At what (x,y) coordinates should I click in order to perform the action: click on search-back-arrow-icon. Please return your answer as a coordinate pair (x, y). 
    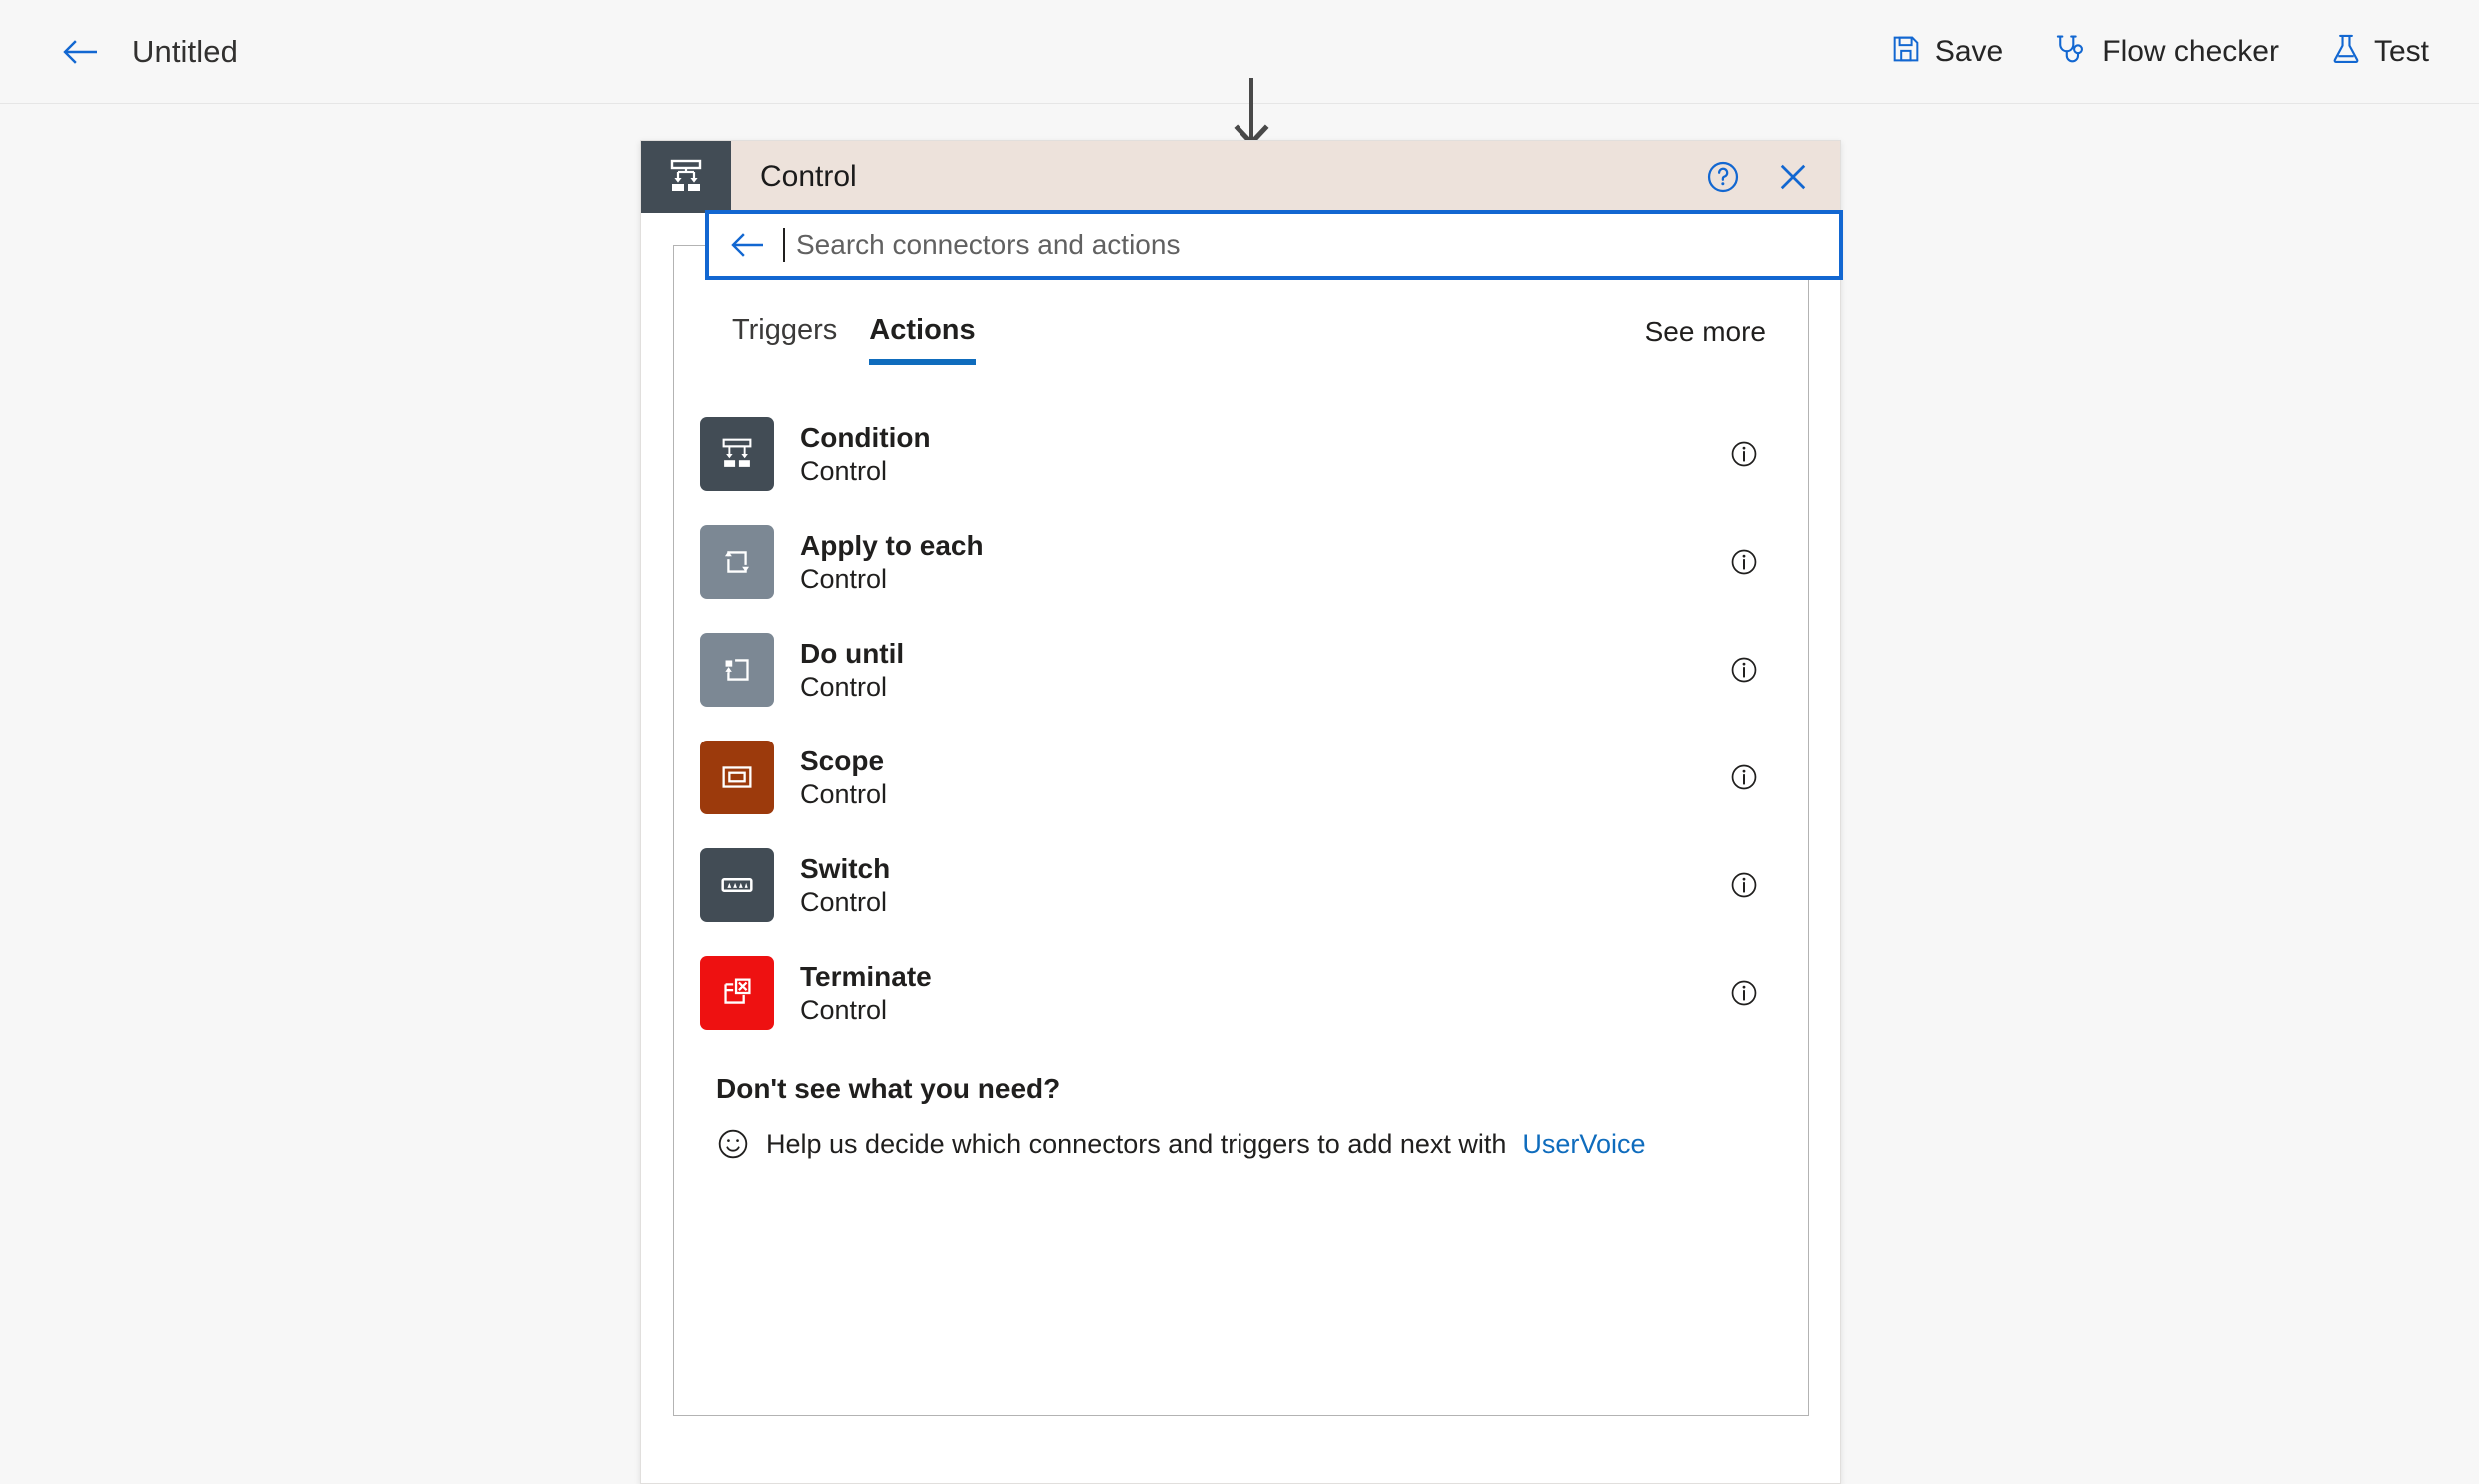
    Looking at the image, I should click on (748, 245).